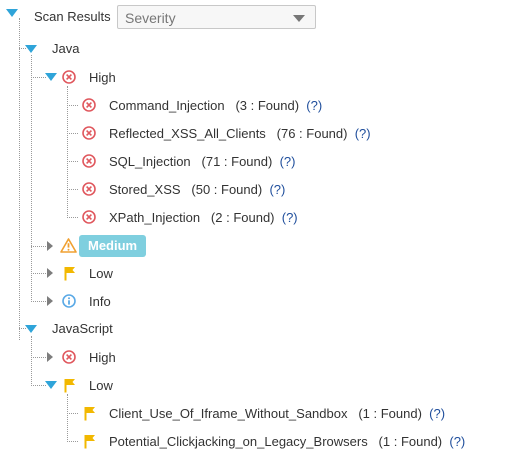 The image size is (517, 467). I want to click on result-item: SQL_Injection (71 : Found) (?), so click(202, 162).